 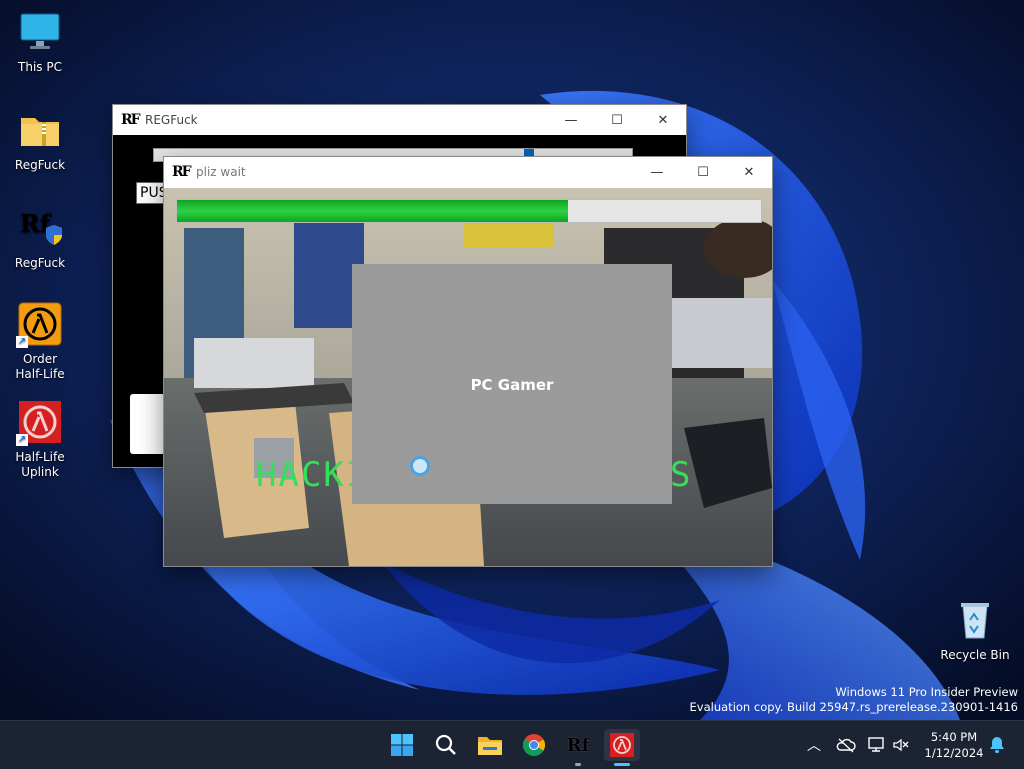 I want to click on recycle-bin-icon, so click(x=975, y=620).